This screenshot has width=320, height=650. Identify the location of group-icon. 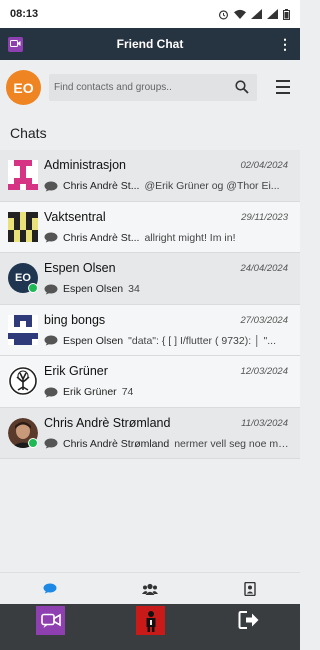
(150, 589).